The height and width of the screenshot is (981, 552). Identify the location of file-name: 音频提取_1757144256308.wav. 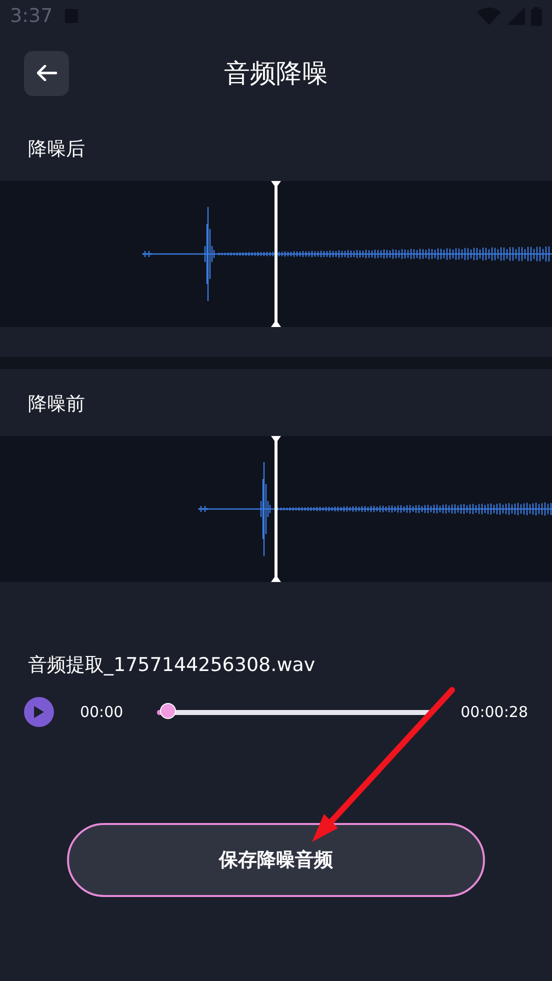
(172, 665).